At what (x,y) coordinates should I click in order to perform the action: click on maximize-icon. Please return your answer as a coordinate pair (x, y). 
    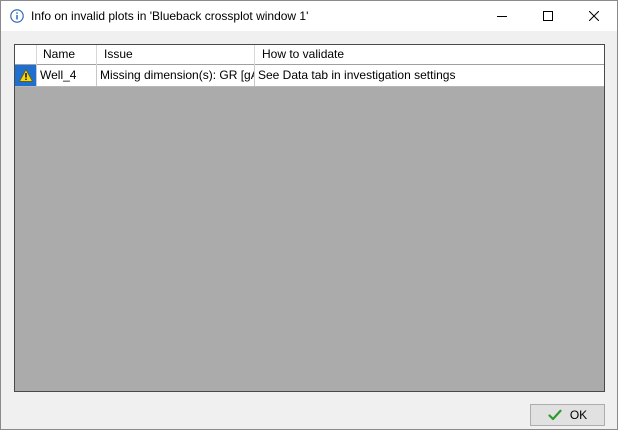
    Looking at the image, I should click on (548, 16).